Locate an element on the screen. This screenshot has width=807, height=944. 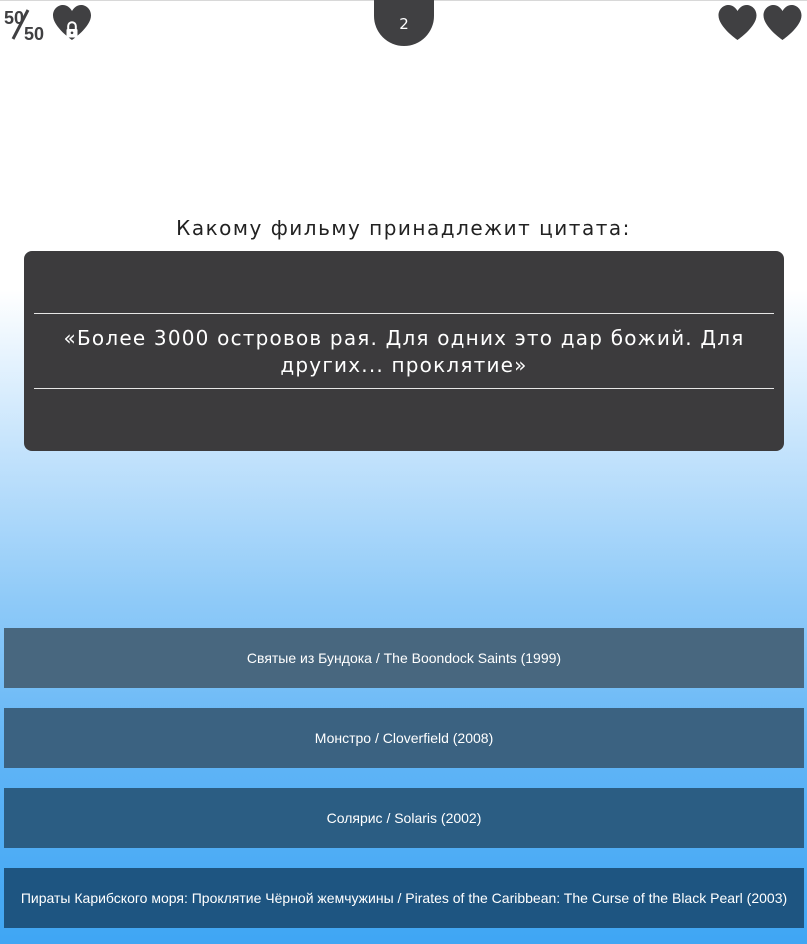
quote-divider-top is located at coordinates (404, 313).